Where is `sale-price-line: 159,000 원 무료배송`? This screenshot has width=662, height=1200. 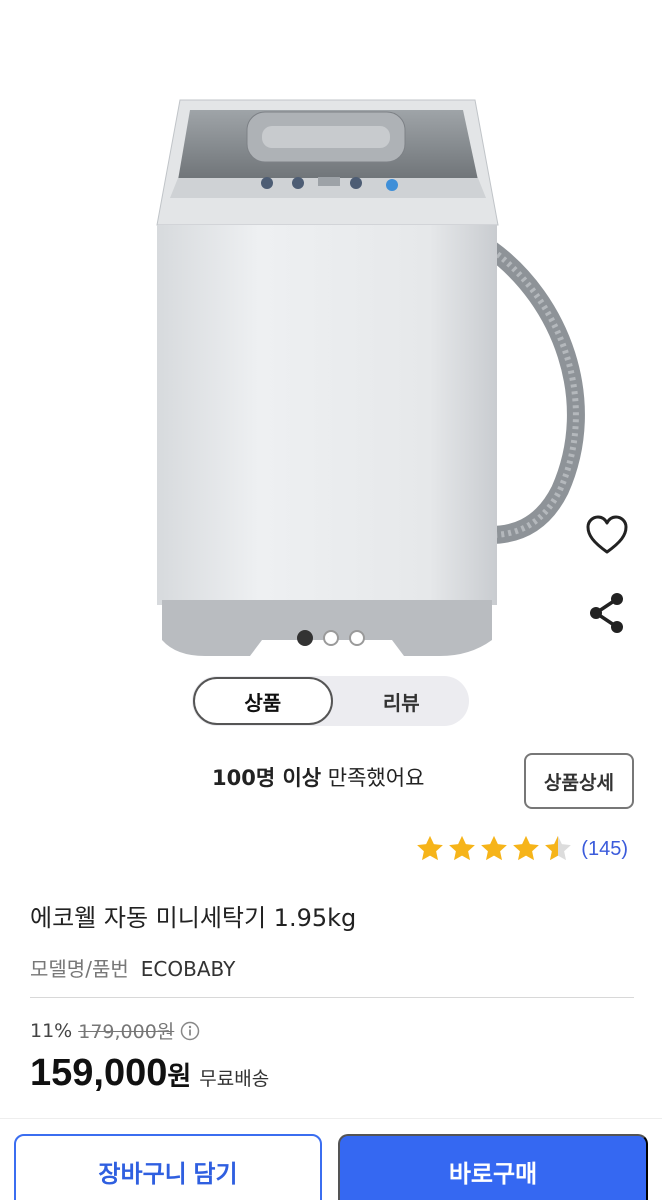
sale-price-line: 159,000 원 무료배송 is located at coordinates (149, 1073).